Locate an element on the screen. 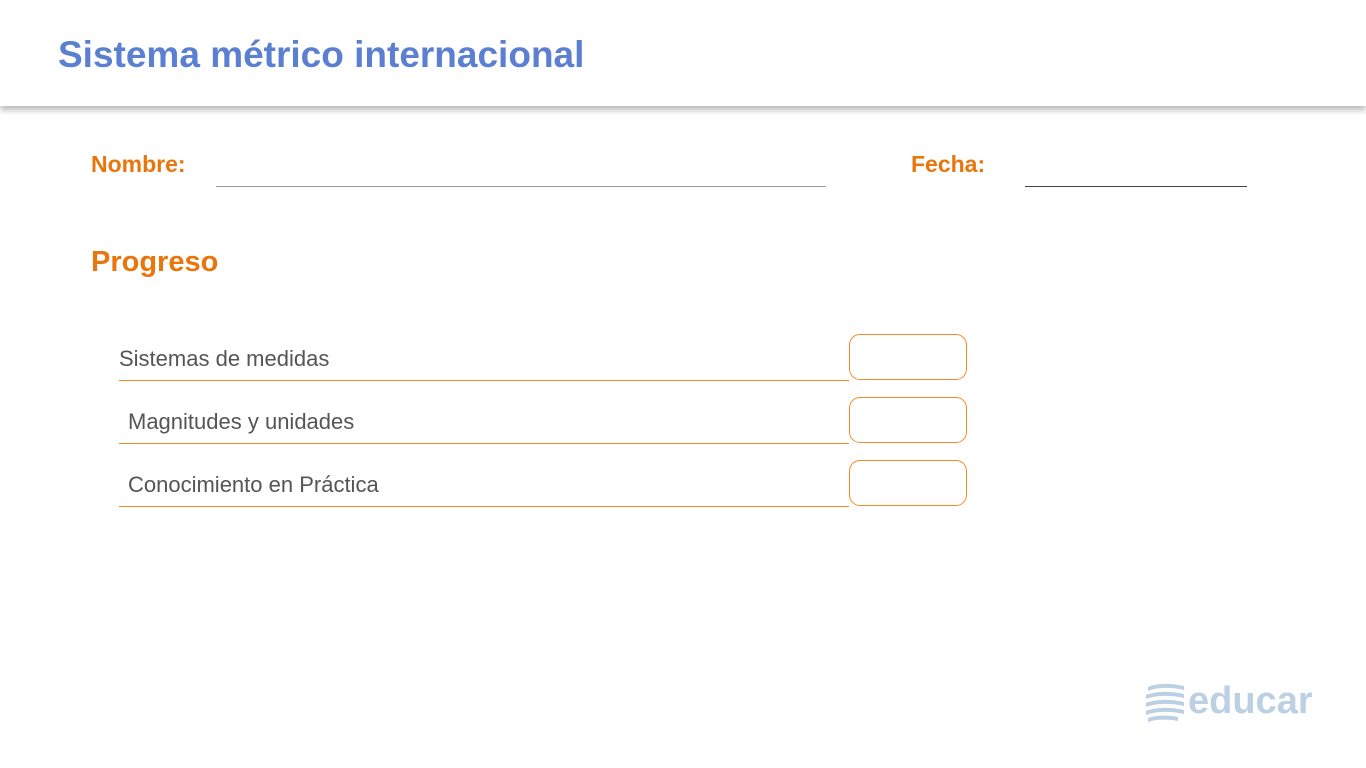 The image size is (1366, 768). name-label: Nombre: is located at coordinates (138, 164).